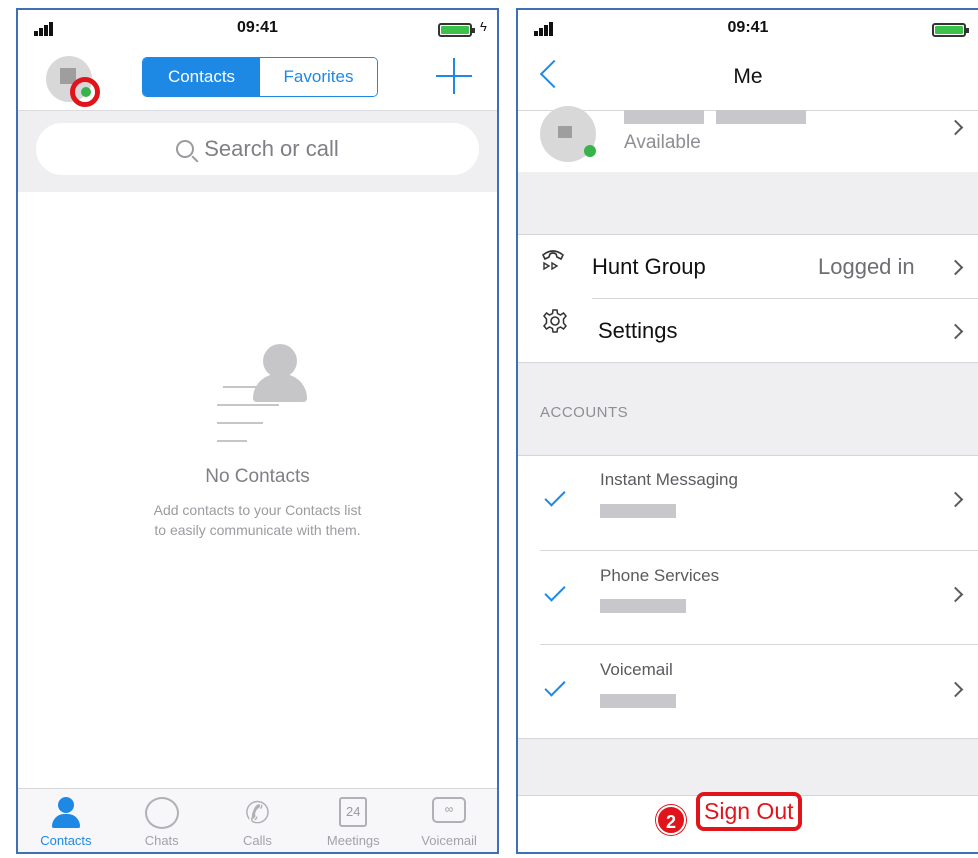  I want to click on search-bar: Search or call, so click(257, 151).